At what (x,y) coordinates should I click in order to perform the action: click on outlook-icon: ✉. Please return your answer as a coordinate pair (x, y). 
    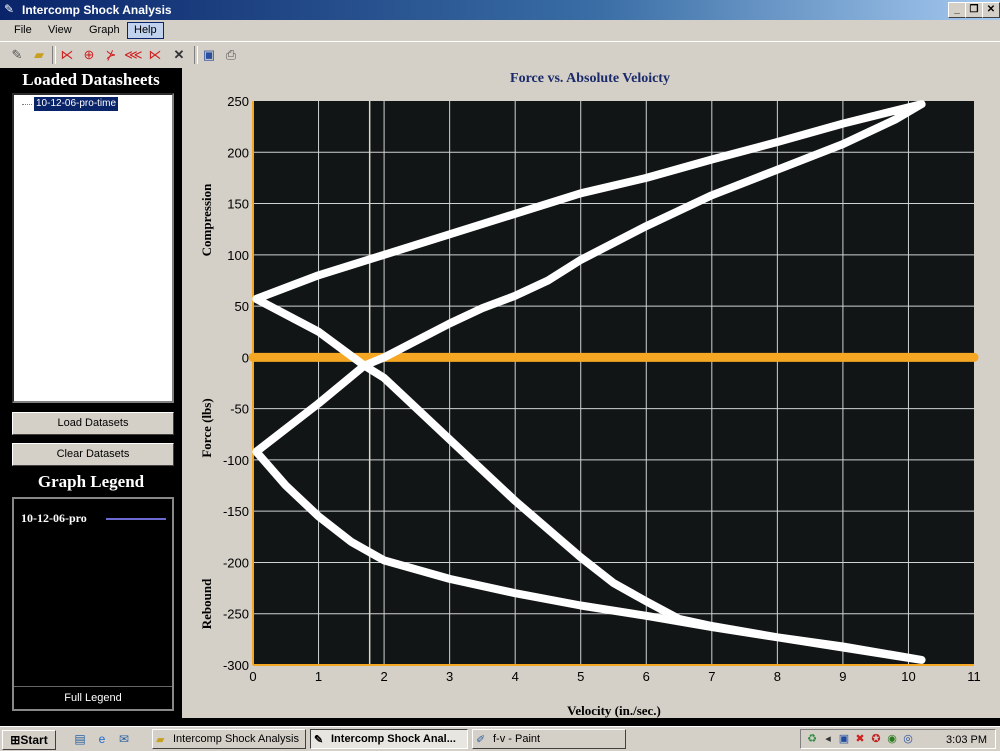
    Looking at the image, I should click on (124, 739).